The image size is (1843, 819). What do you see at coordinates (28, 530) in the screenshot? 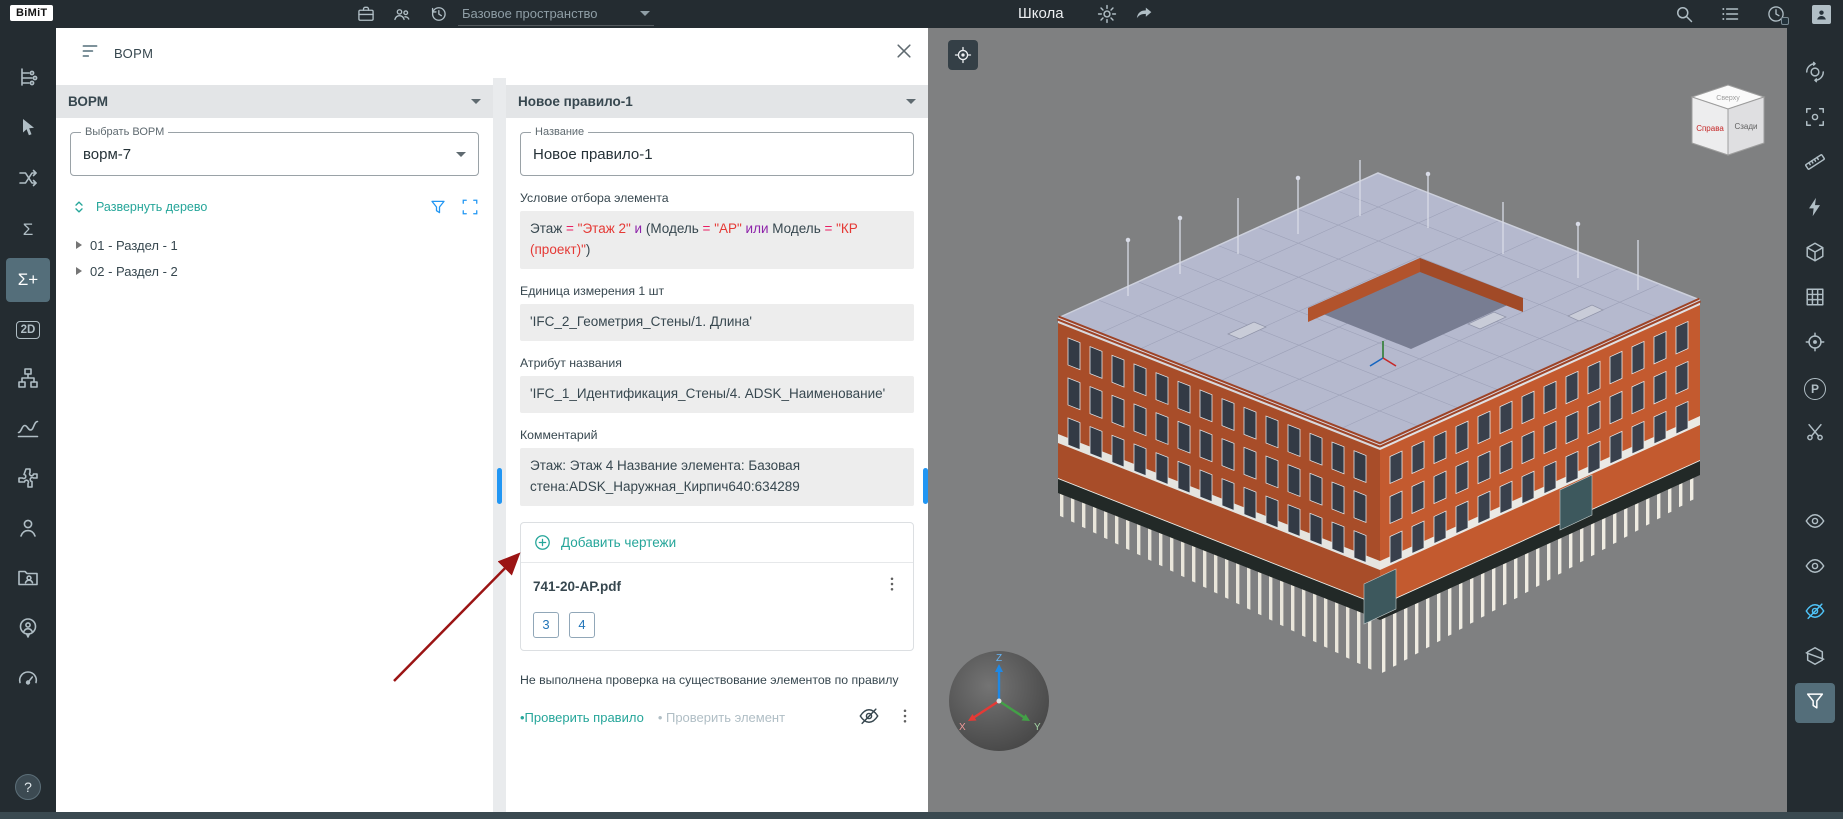
I see `tool-users` at bounding box center [28, 530].